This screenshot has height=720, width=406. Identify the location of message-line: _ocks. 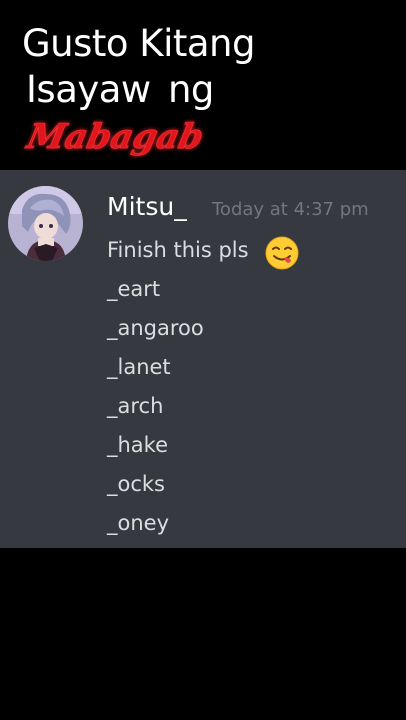
(136, 484).